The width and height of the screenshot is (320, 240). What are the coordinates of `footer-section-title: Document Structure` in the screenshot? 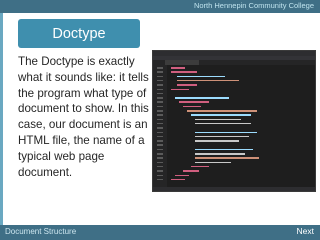 It's located at (41, 231).